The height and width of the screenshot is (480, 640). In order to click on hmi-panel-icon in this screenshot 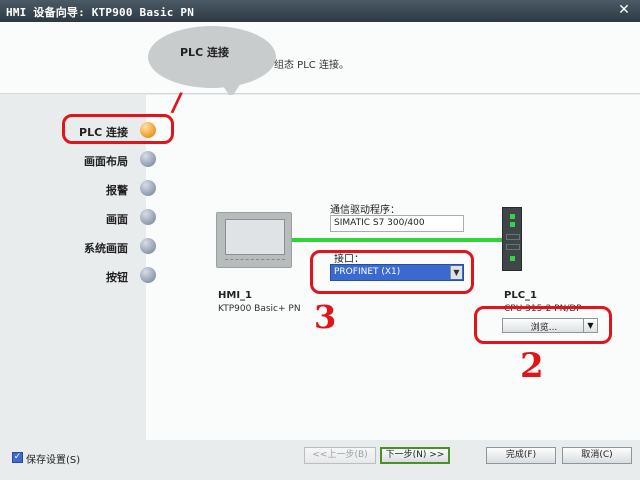, I will do `click(254, 240)`.